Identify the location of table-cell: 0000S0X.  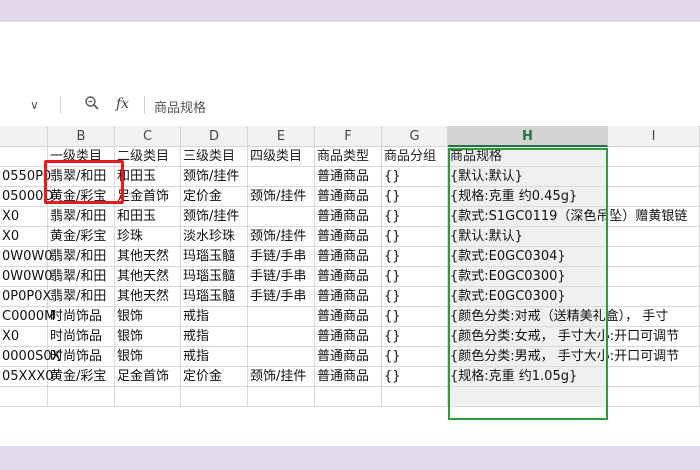
(30, 357).